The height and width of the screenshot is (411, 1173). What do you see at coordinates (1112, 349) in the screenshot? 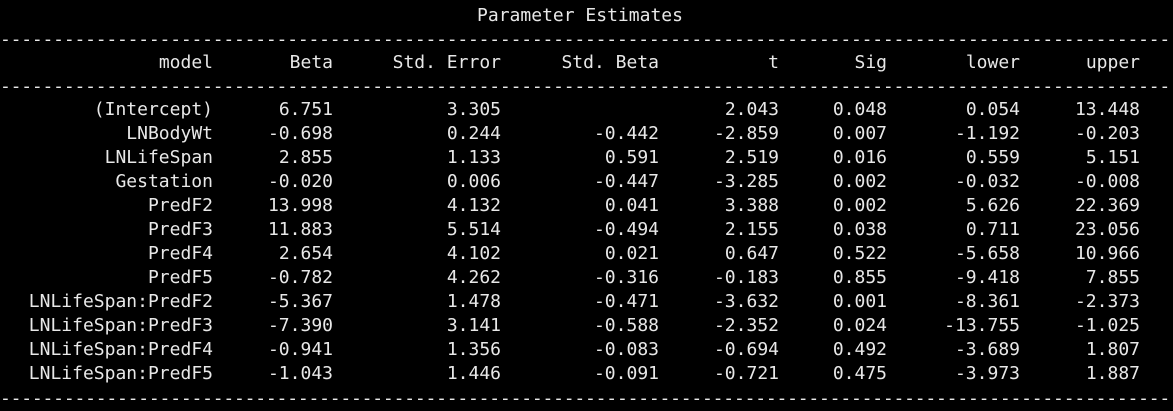
I see `table-cell: 1.807` at bounding box center [1112, 349].